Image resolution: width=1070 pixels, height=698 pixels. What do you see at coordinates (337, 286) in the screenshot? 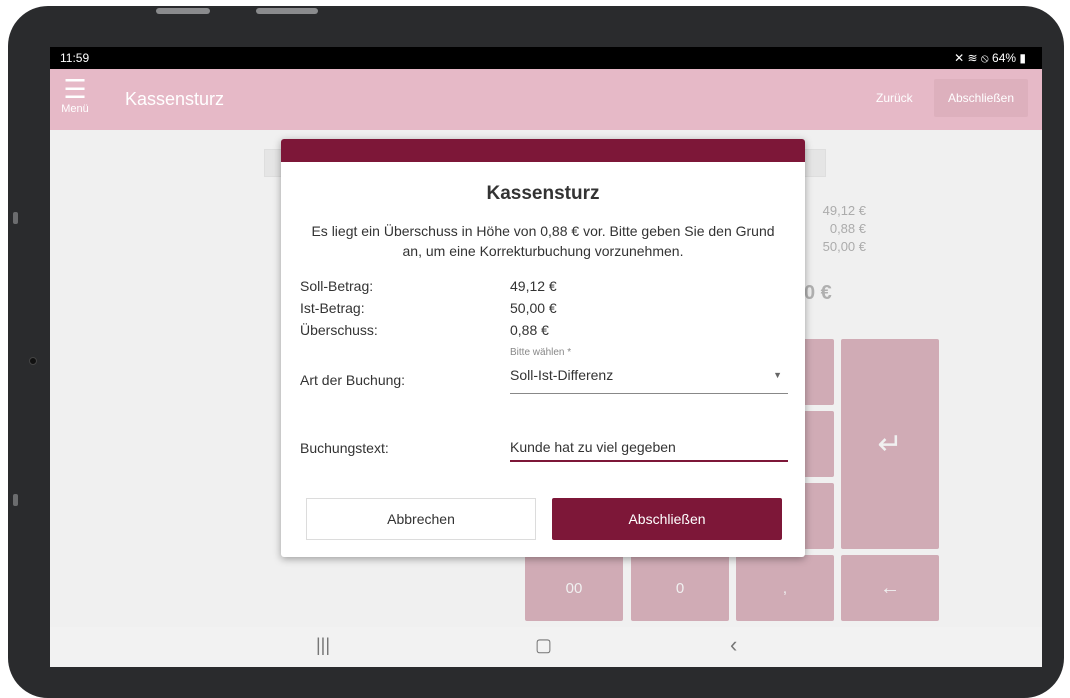
I see `soll-label: Soll-Betrag:` at bounding box center [337, 286].